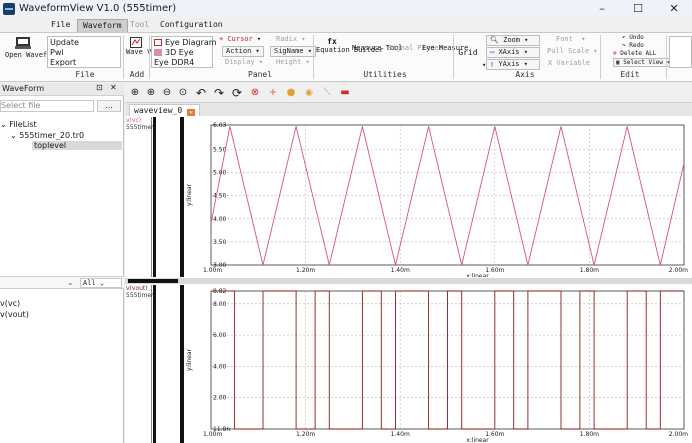 This screenshot has height=443, width=692. Describe the element at coordinates (415, 55) in the screenshot. I see `signal-finder-button: Signal Finder` at that location.